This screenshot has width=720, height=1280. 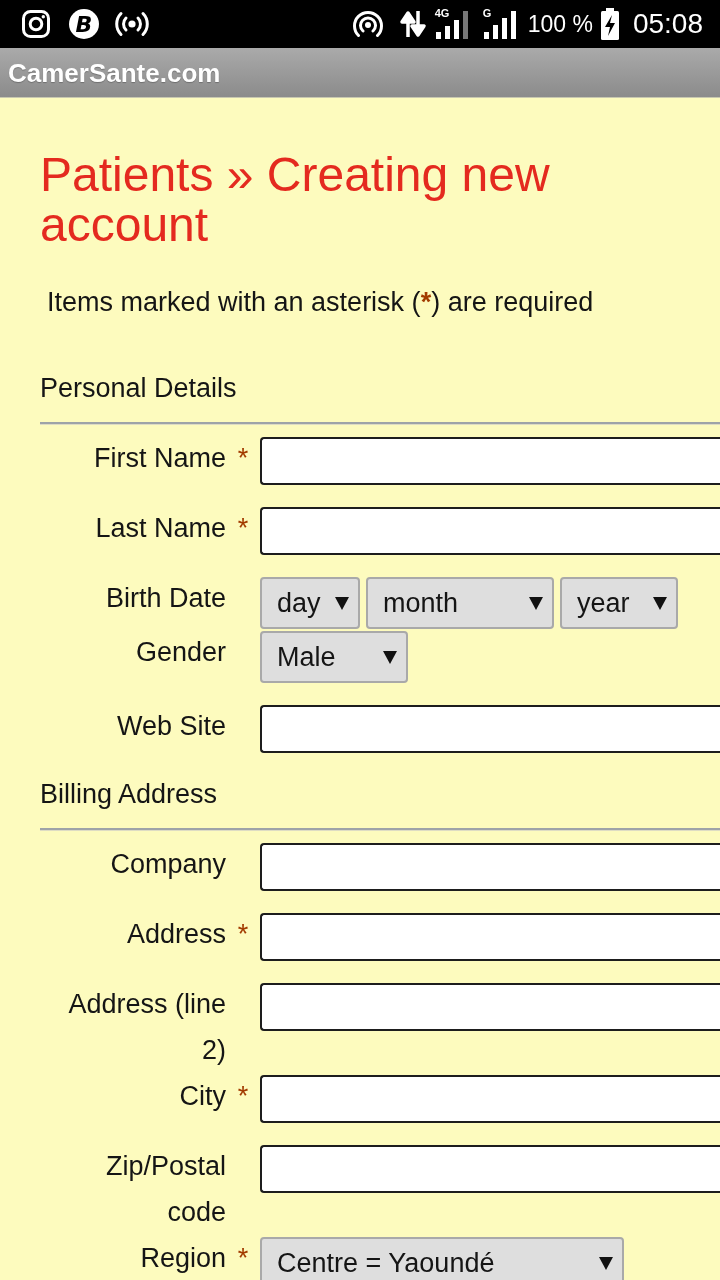 I want to click on hotspot-icon, so click(x=367, y=24).